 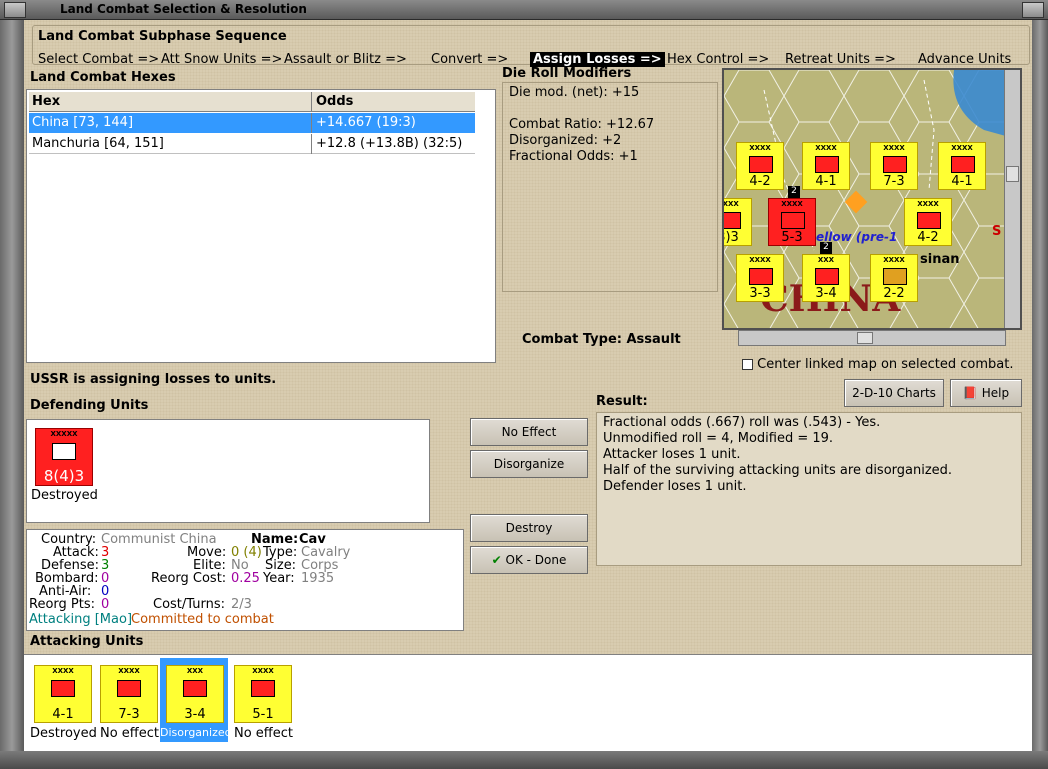 I want to click on attacking-note: Attacking [Mao], so click(x=81, y=619).